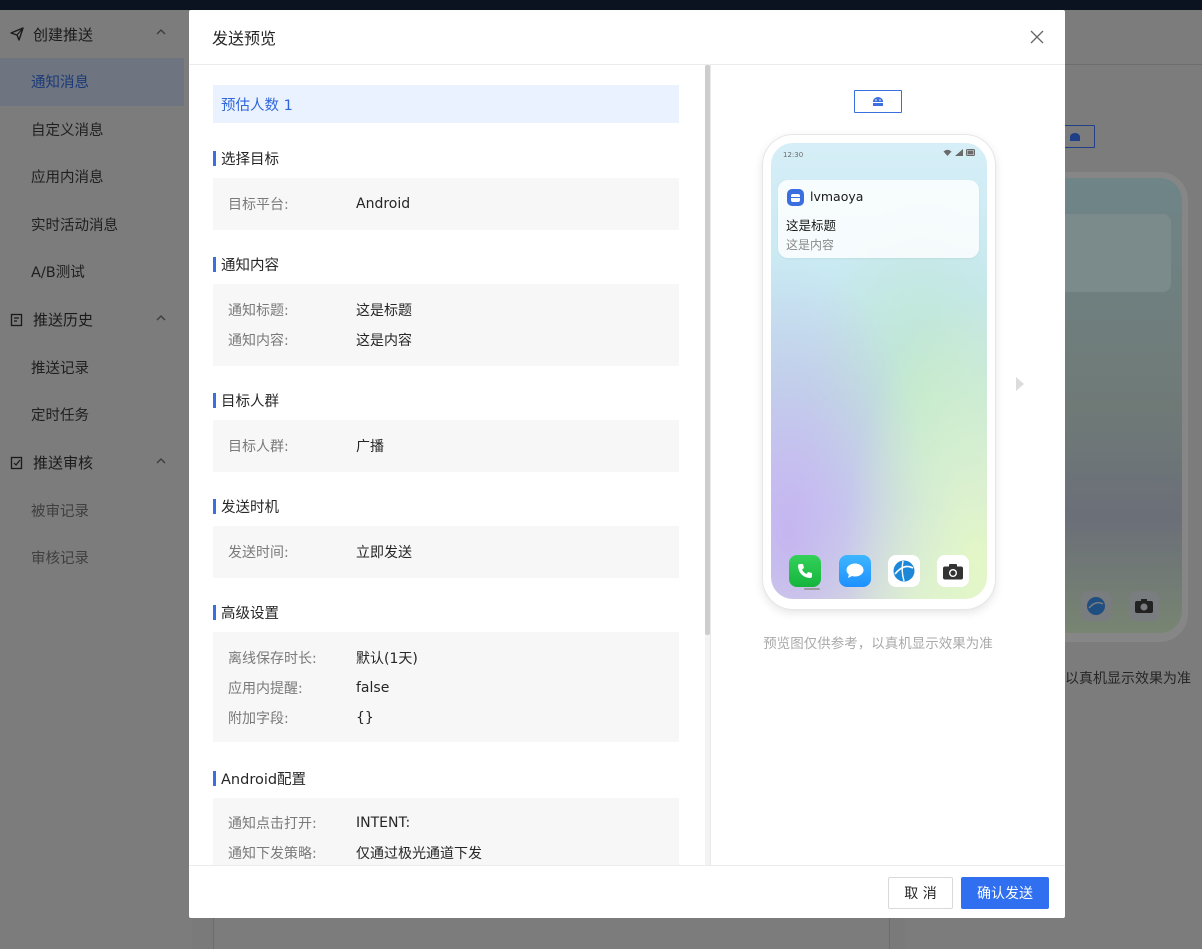 This screenshot has height=949, width=1202. I want to click on kv-value: 这是标题, so click(384, 311).